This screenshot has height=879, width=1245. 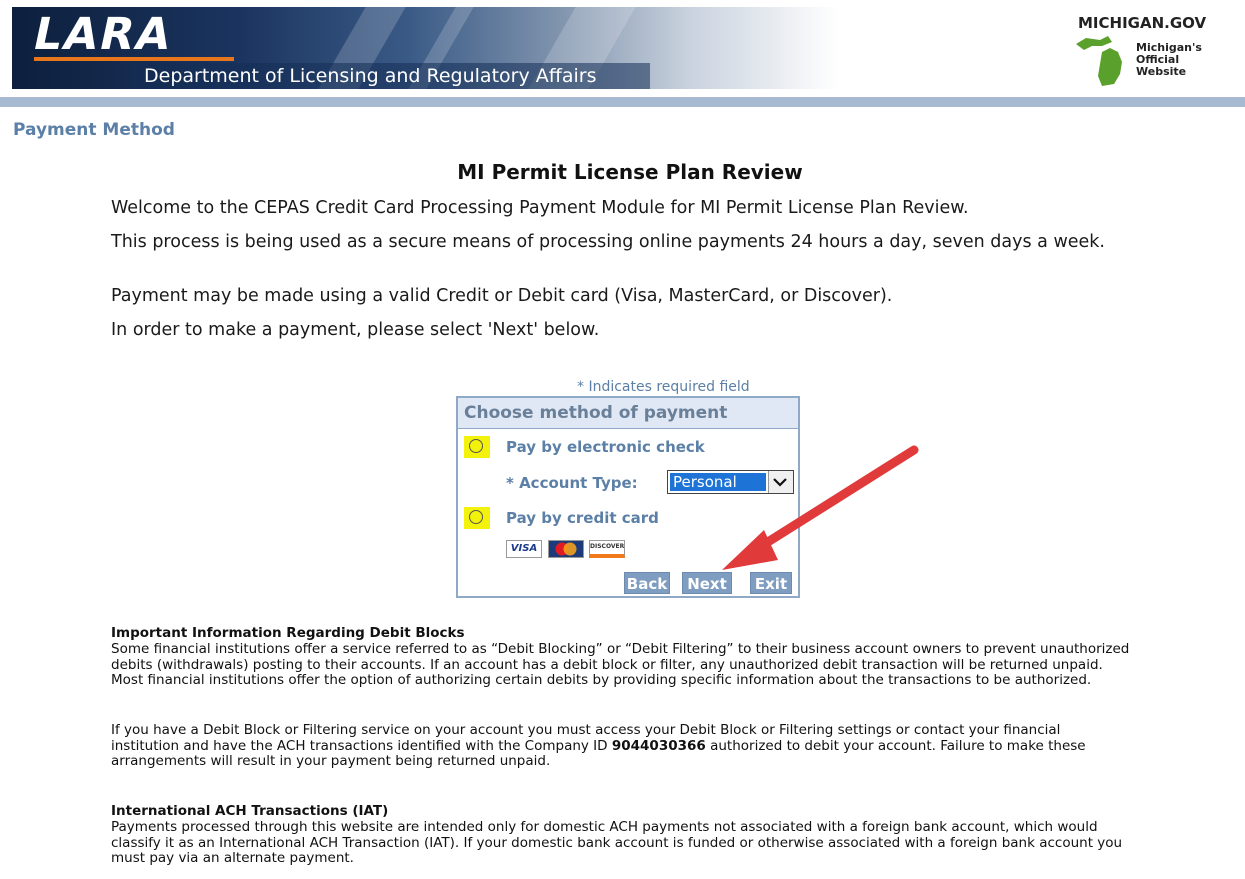 What do you see at coordinates (524, 549) in the screenshot?
I see `visa-logo-icon: VISA` at bounding box center [524, 549].